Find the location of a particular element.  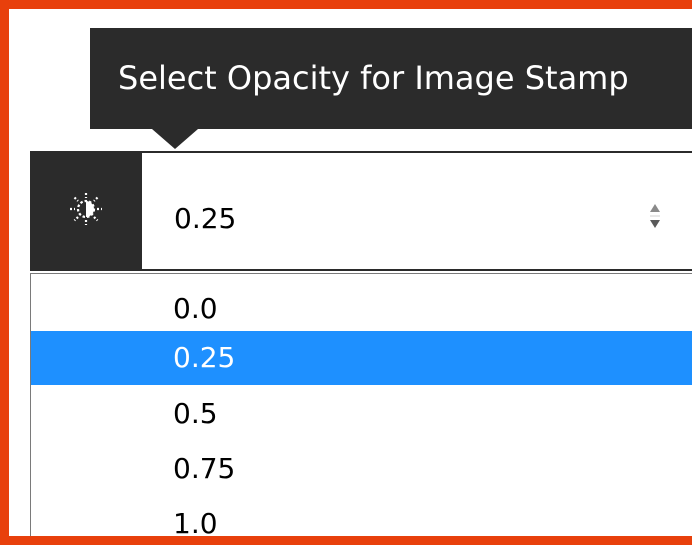

brightness-icon is located at coordinates (86, 211).